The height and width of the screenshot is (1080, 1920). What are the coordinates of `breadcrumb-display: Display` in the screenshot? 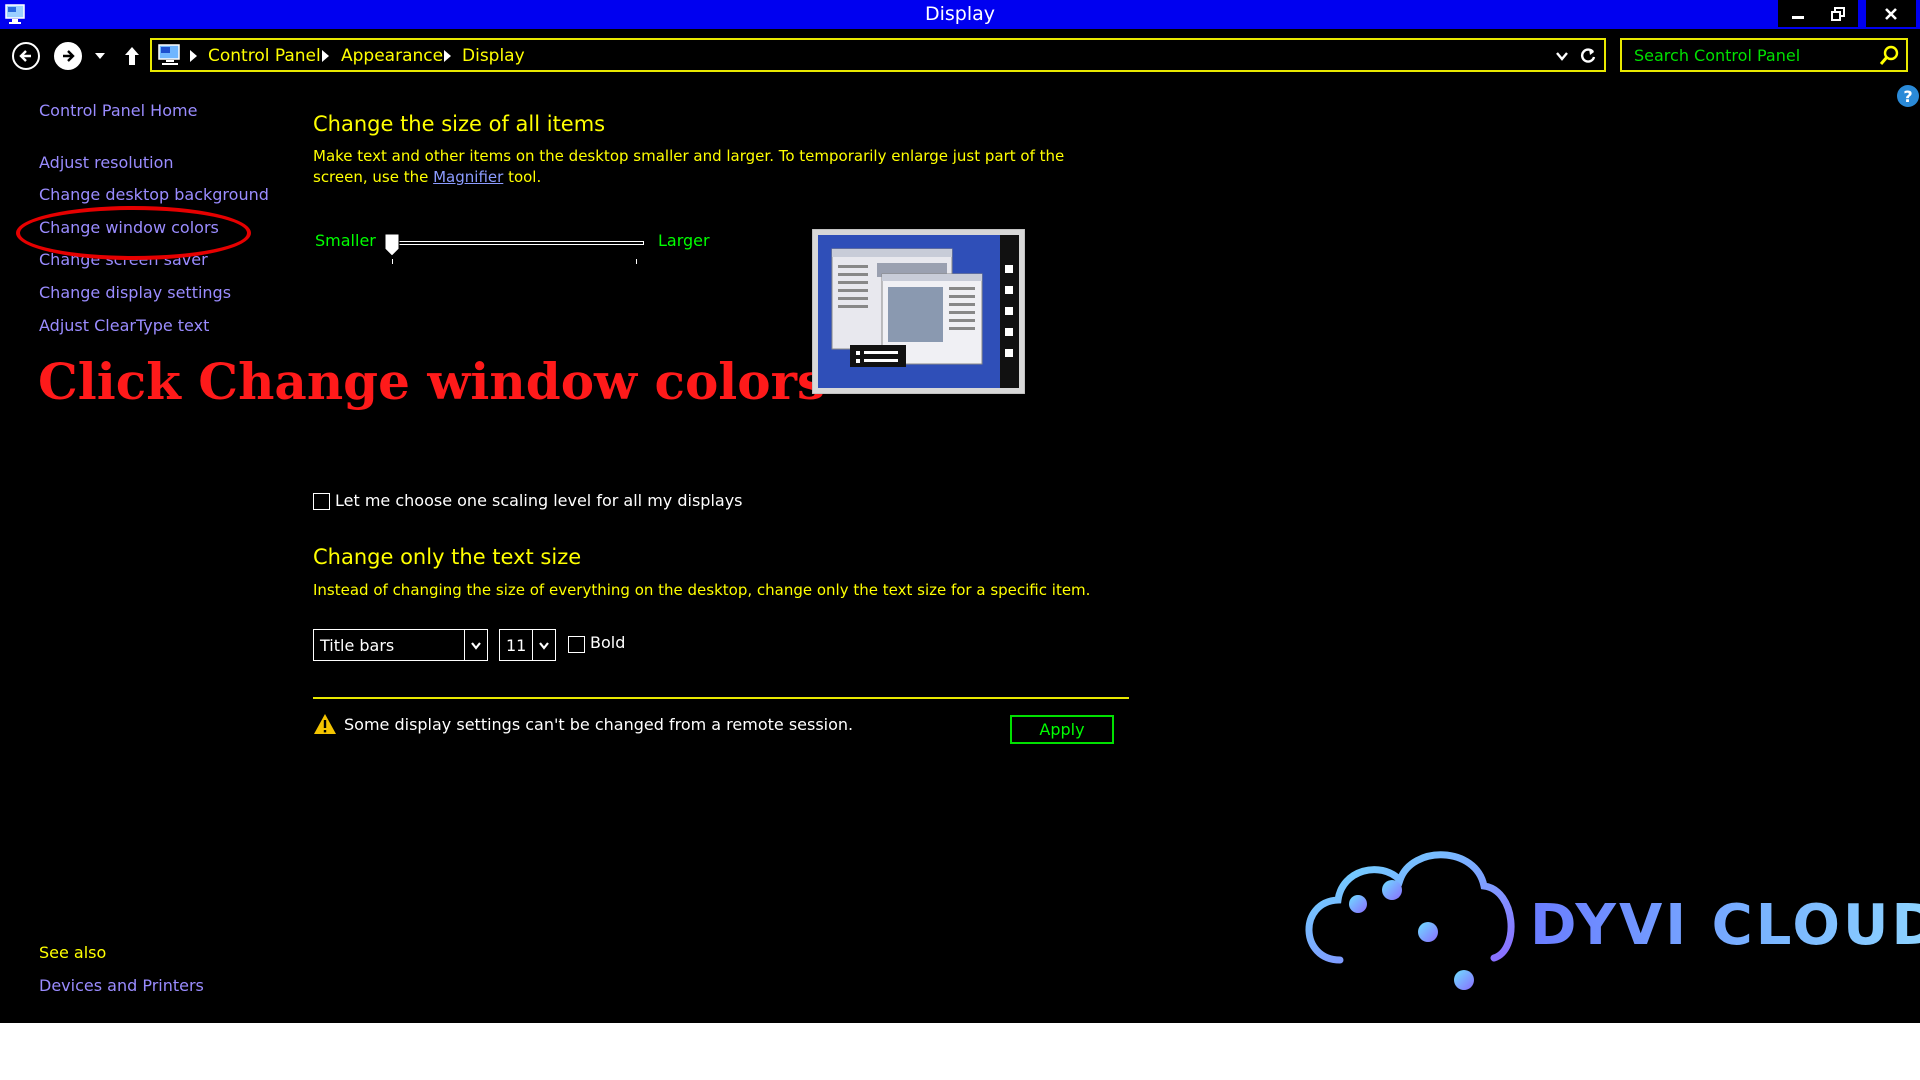 It's located at (493, 56).